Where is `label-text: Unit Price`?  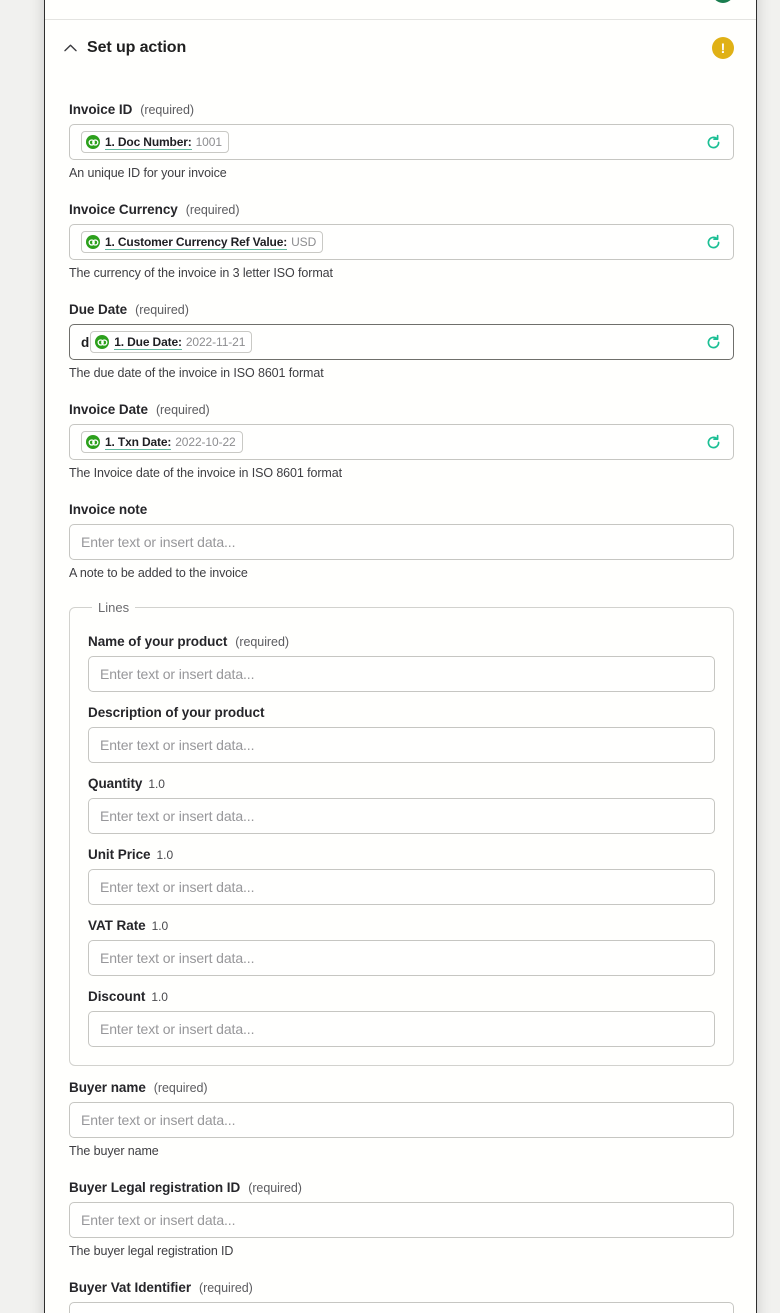 label-text: Unit Price is located at coordinates (119, 854).